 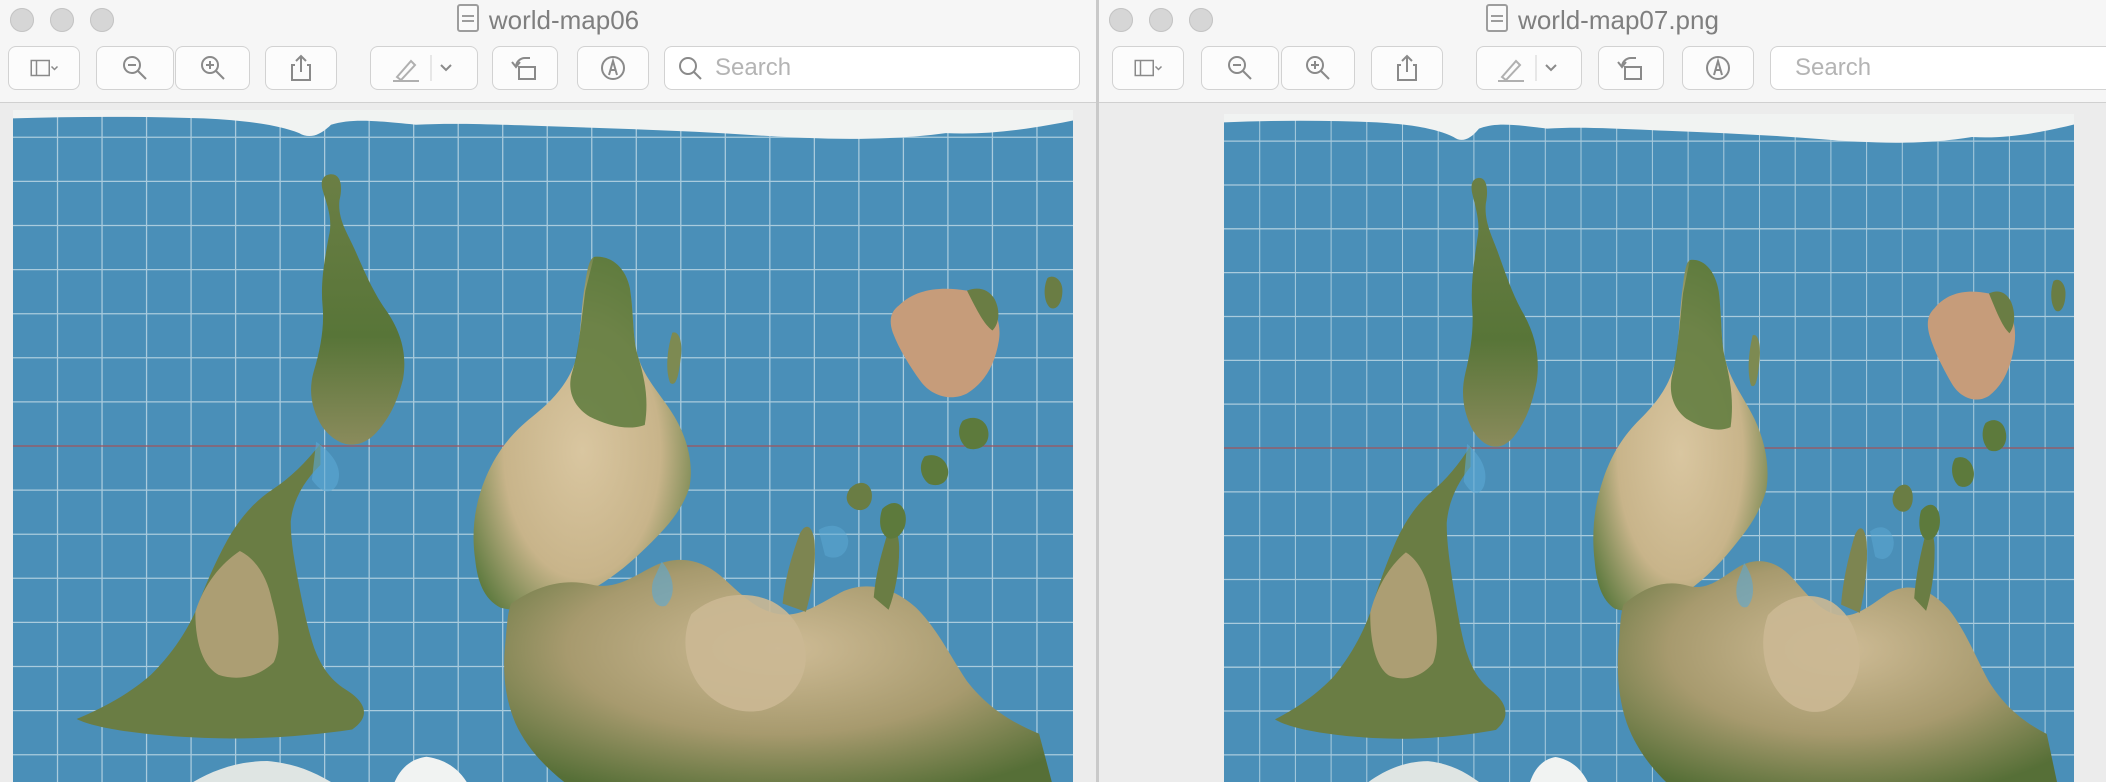 I want to click on window-title: world-map06, so click(x=548, y=20).